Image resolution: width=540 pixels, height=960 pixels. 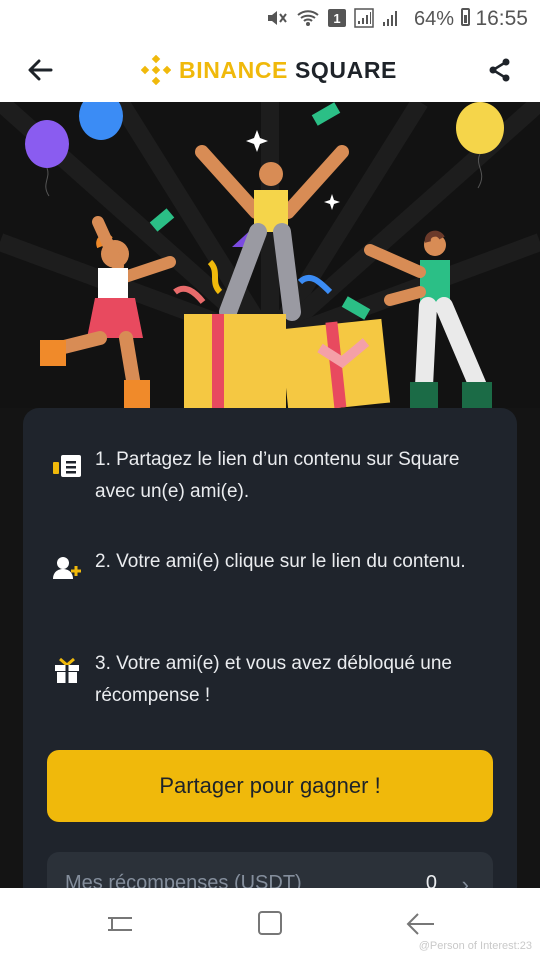 What do you see at coordinates (233, 69) in the screenshot?
I see `logo-word-binance: BINANCE` at bounding box center [233, 69].